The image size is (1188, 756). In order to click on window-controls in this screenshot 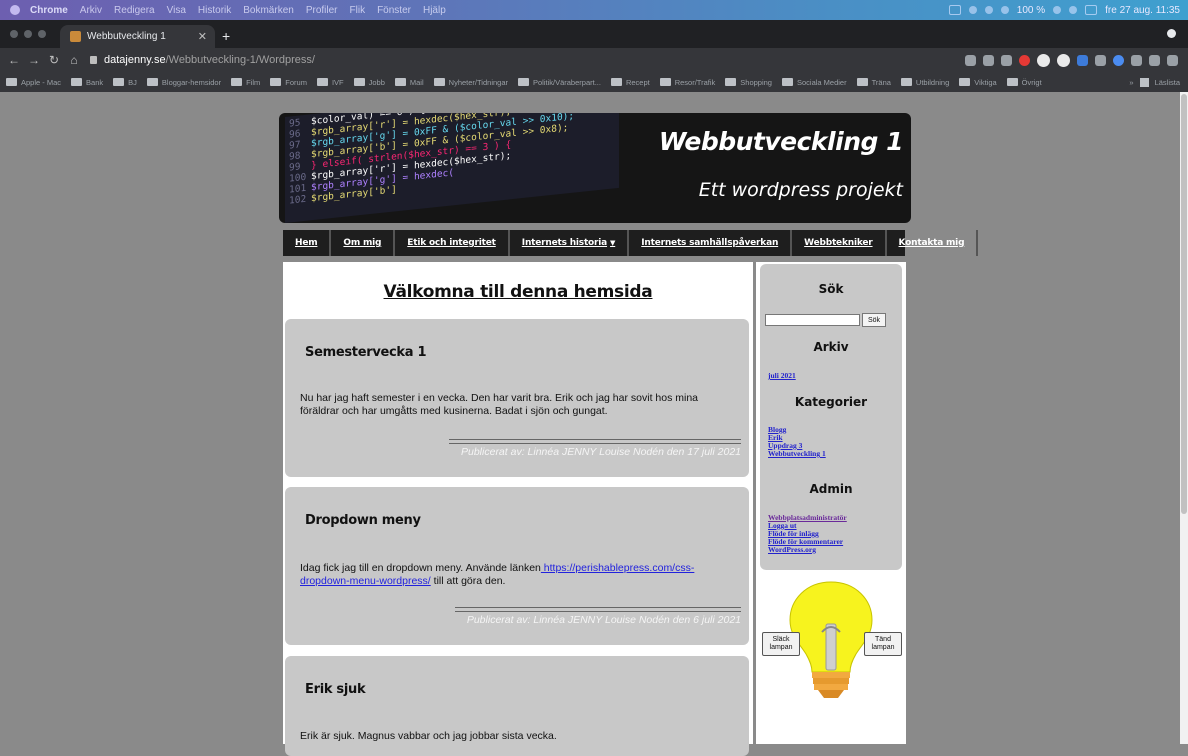, I will do `click(28, 34)`.